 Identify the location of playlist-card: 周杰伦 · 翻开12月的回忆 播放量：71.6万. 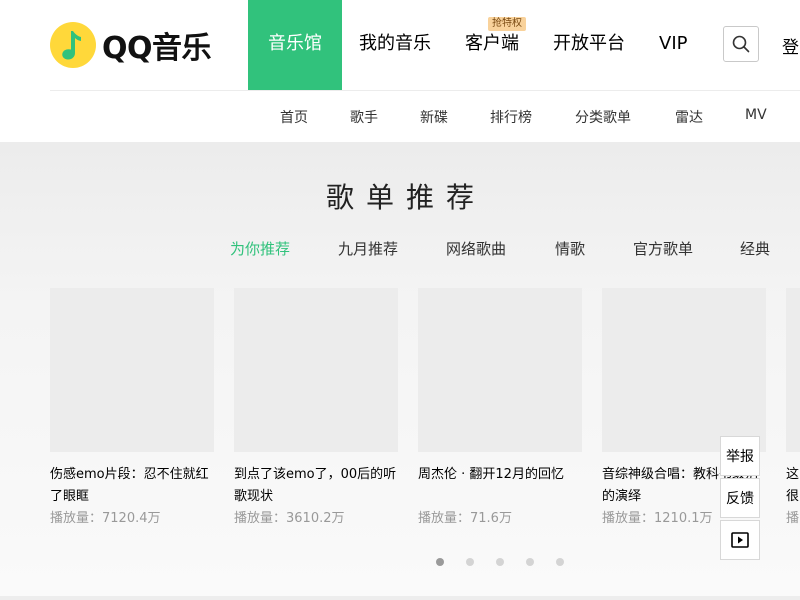
(500, 409).